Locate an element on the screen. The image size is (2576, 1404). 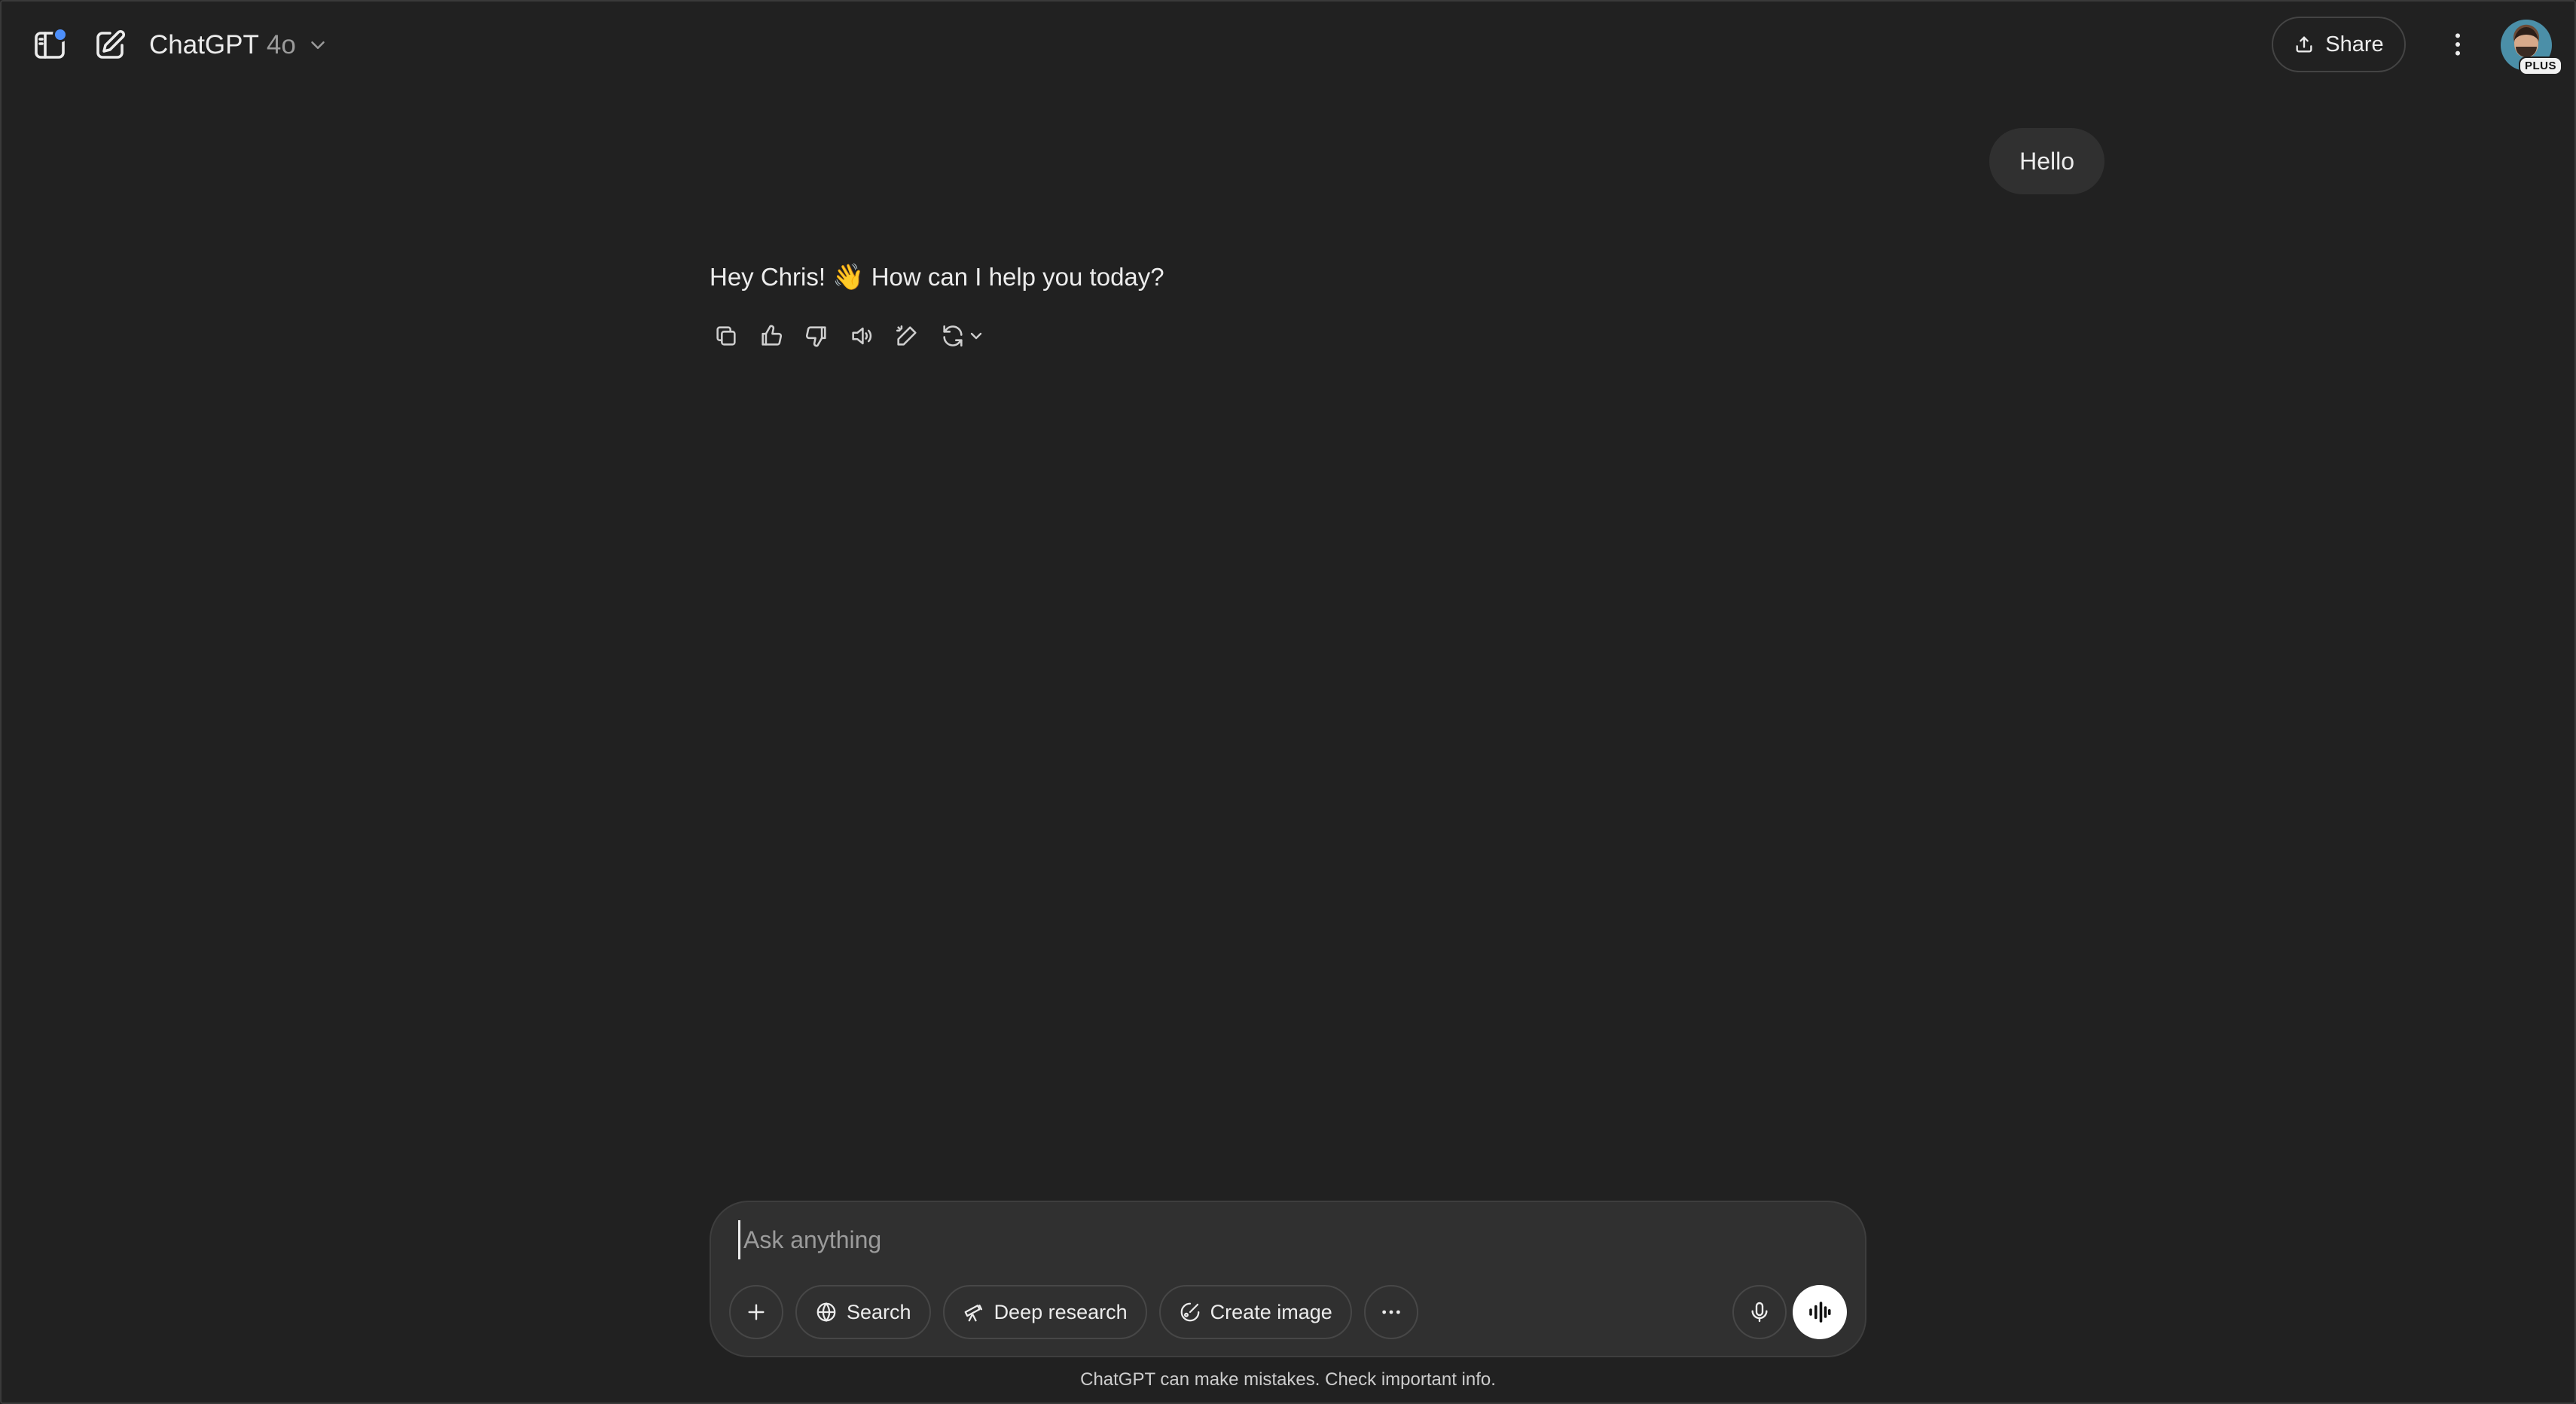
telescope-icon is located at coordinates (973, 1313).